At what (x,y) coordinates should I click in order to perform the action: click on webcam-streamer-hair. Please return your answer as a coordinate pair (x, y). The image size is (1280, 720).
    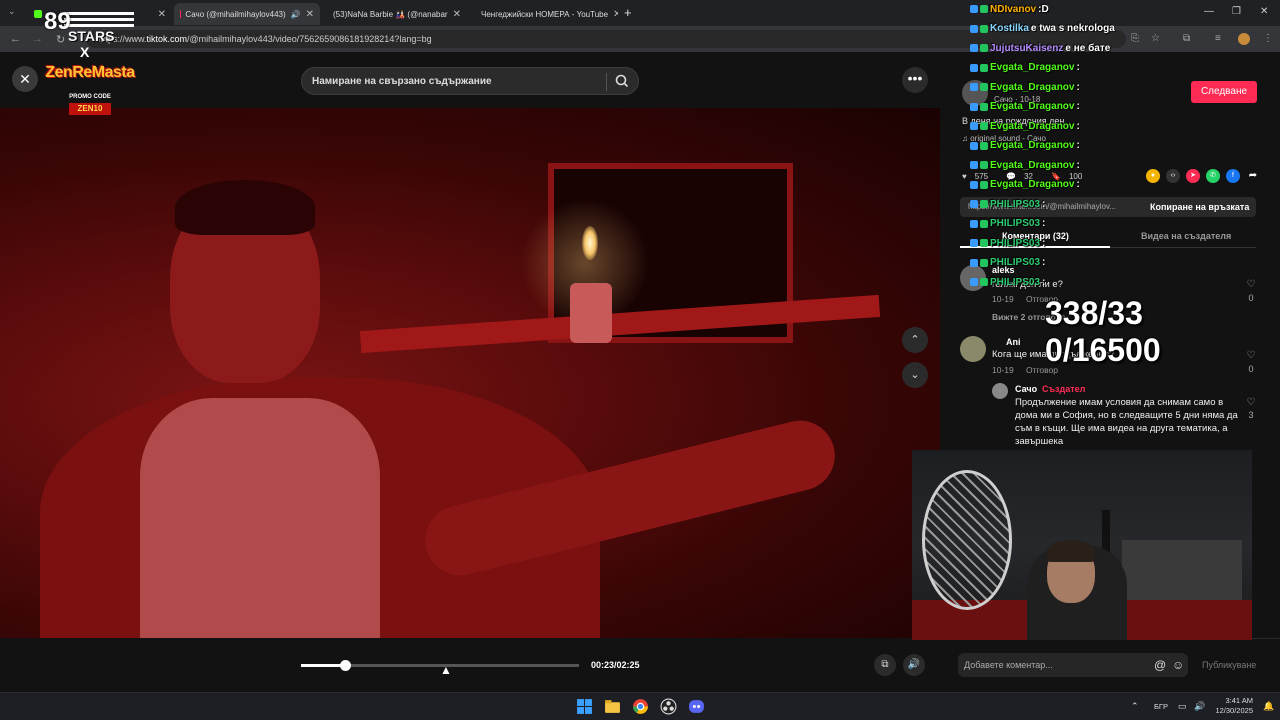
    Looking at the image, I should click on (1071, 551).